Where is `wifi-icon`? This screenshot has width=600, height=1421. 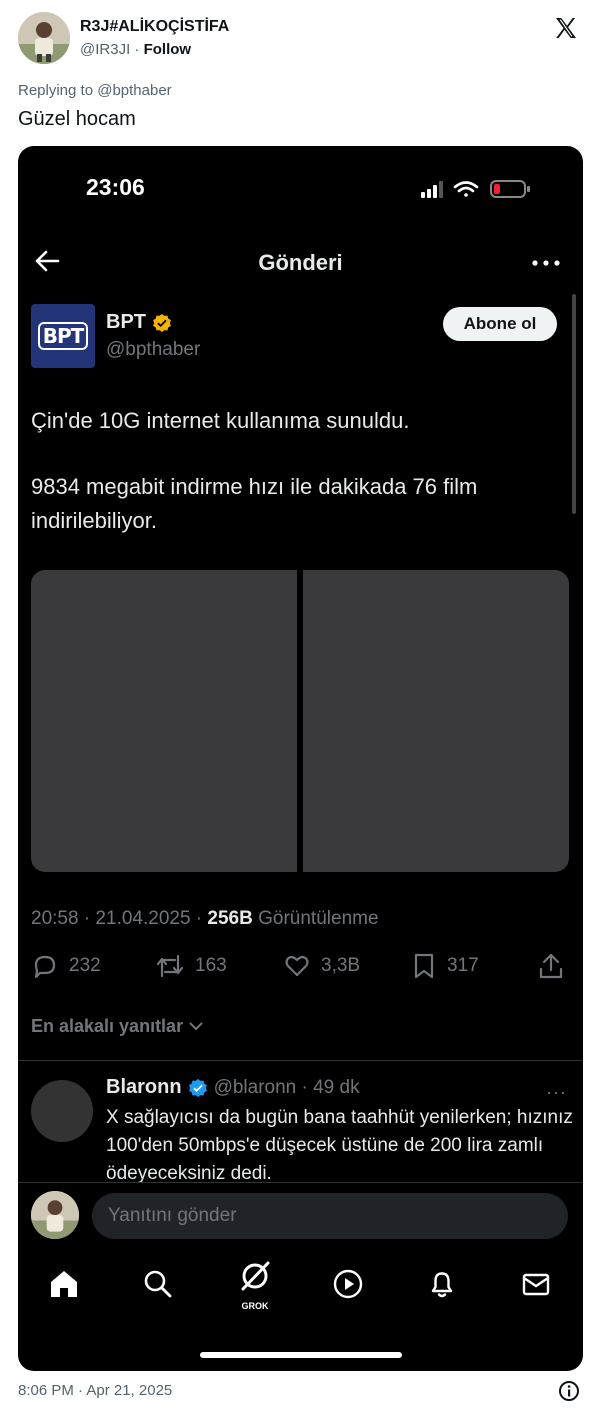 wifi-icon is located at coordinates (466, 189).